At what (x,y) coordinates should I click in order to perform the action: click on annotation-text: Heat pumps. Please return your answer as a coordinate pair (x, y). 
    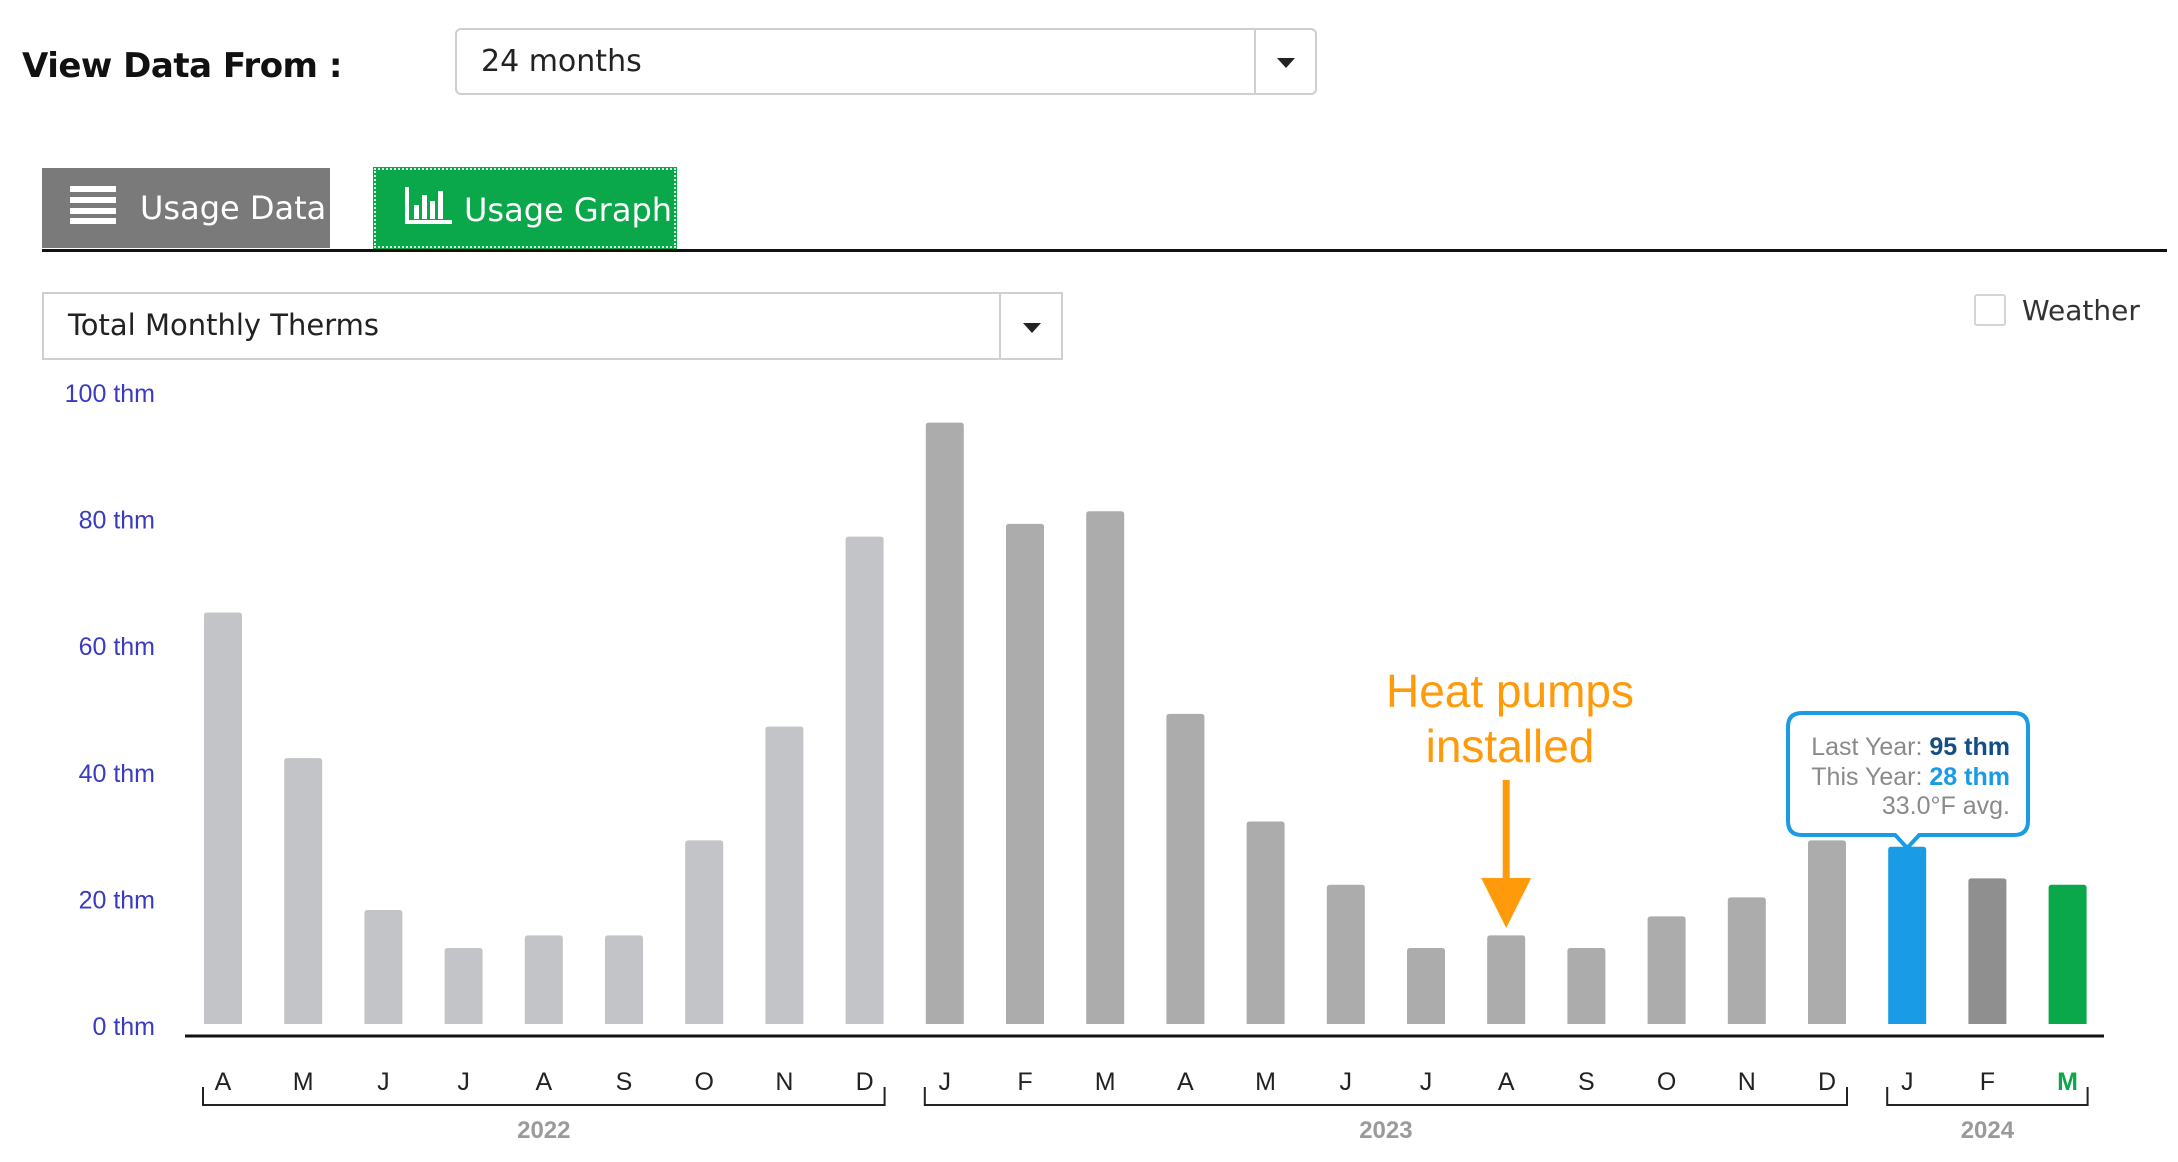
    Looking at the image, I should click on (1510, 691).